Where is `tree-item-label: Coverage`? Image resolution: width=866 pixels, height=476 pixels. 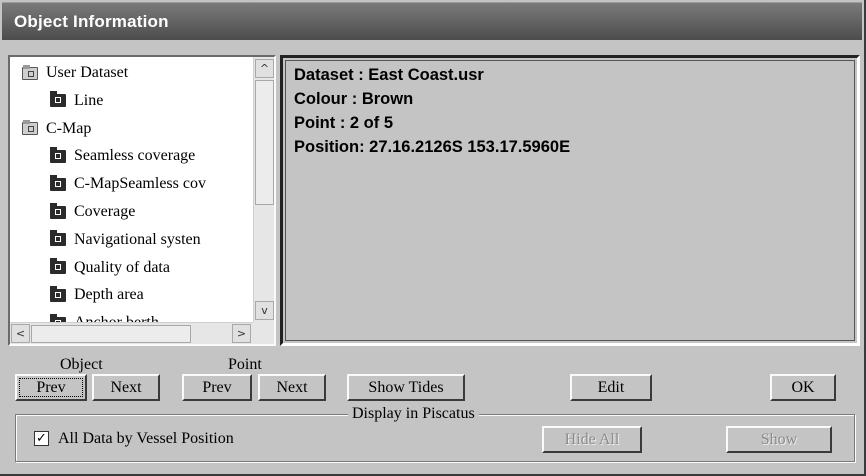
tree-item-label: Coverage is located at coordinates (105, 211).